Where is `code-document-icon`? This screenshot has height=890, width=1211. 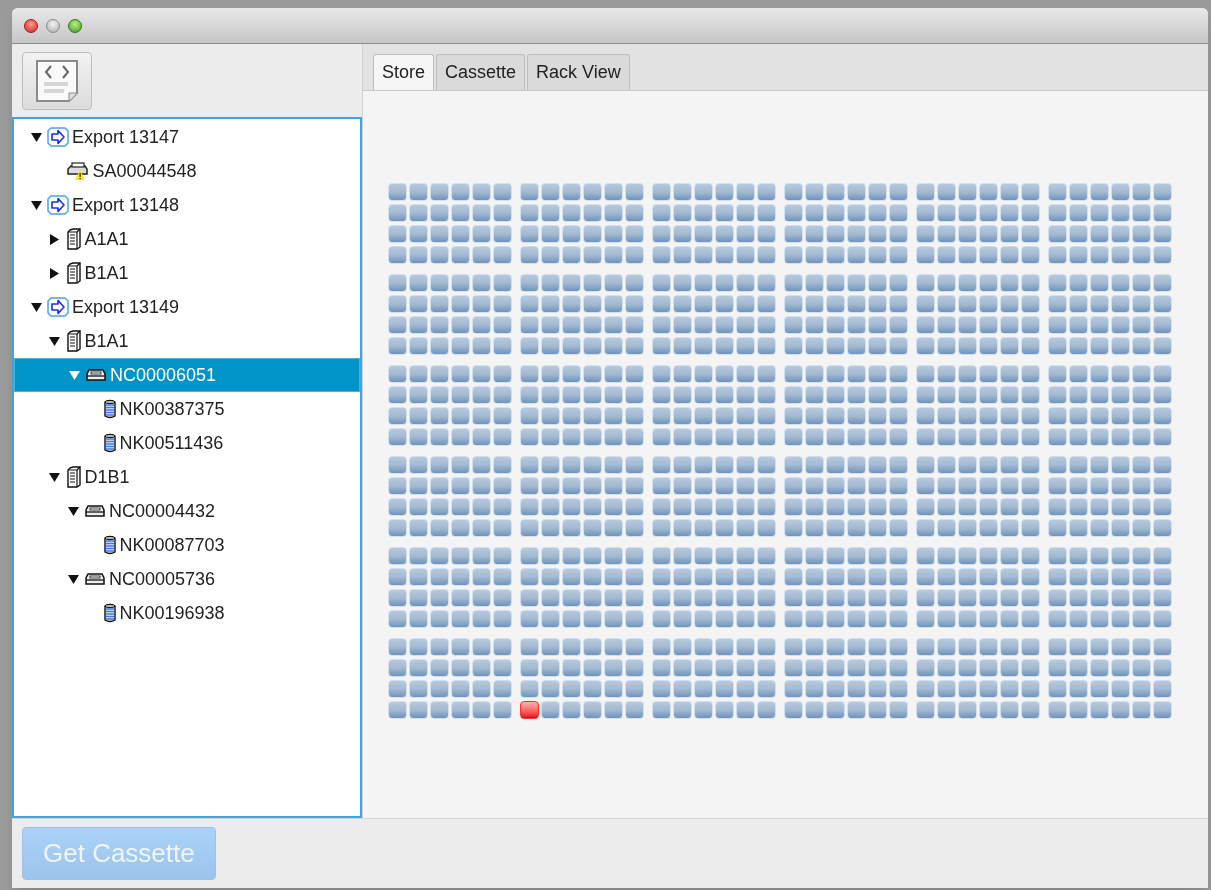
code-document-icon is located at coordinates (57, 80).